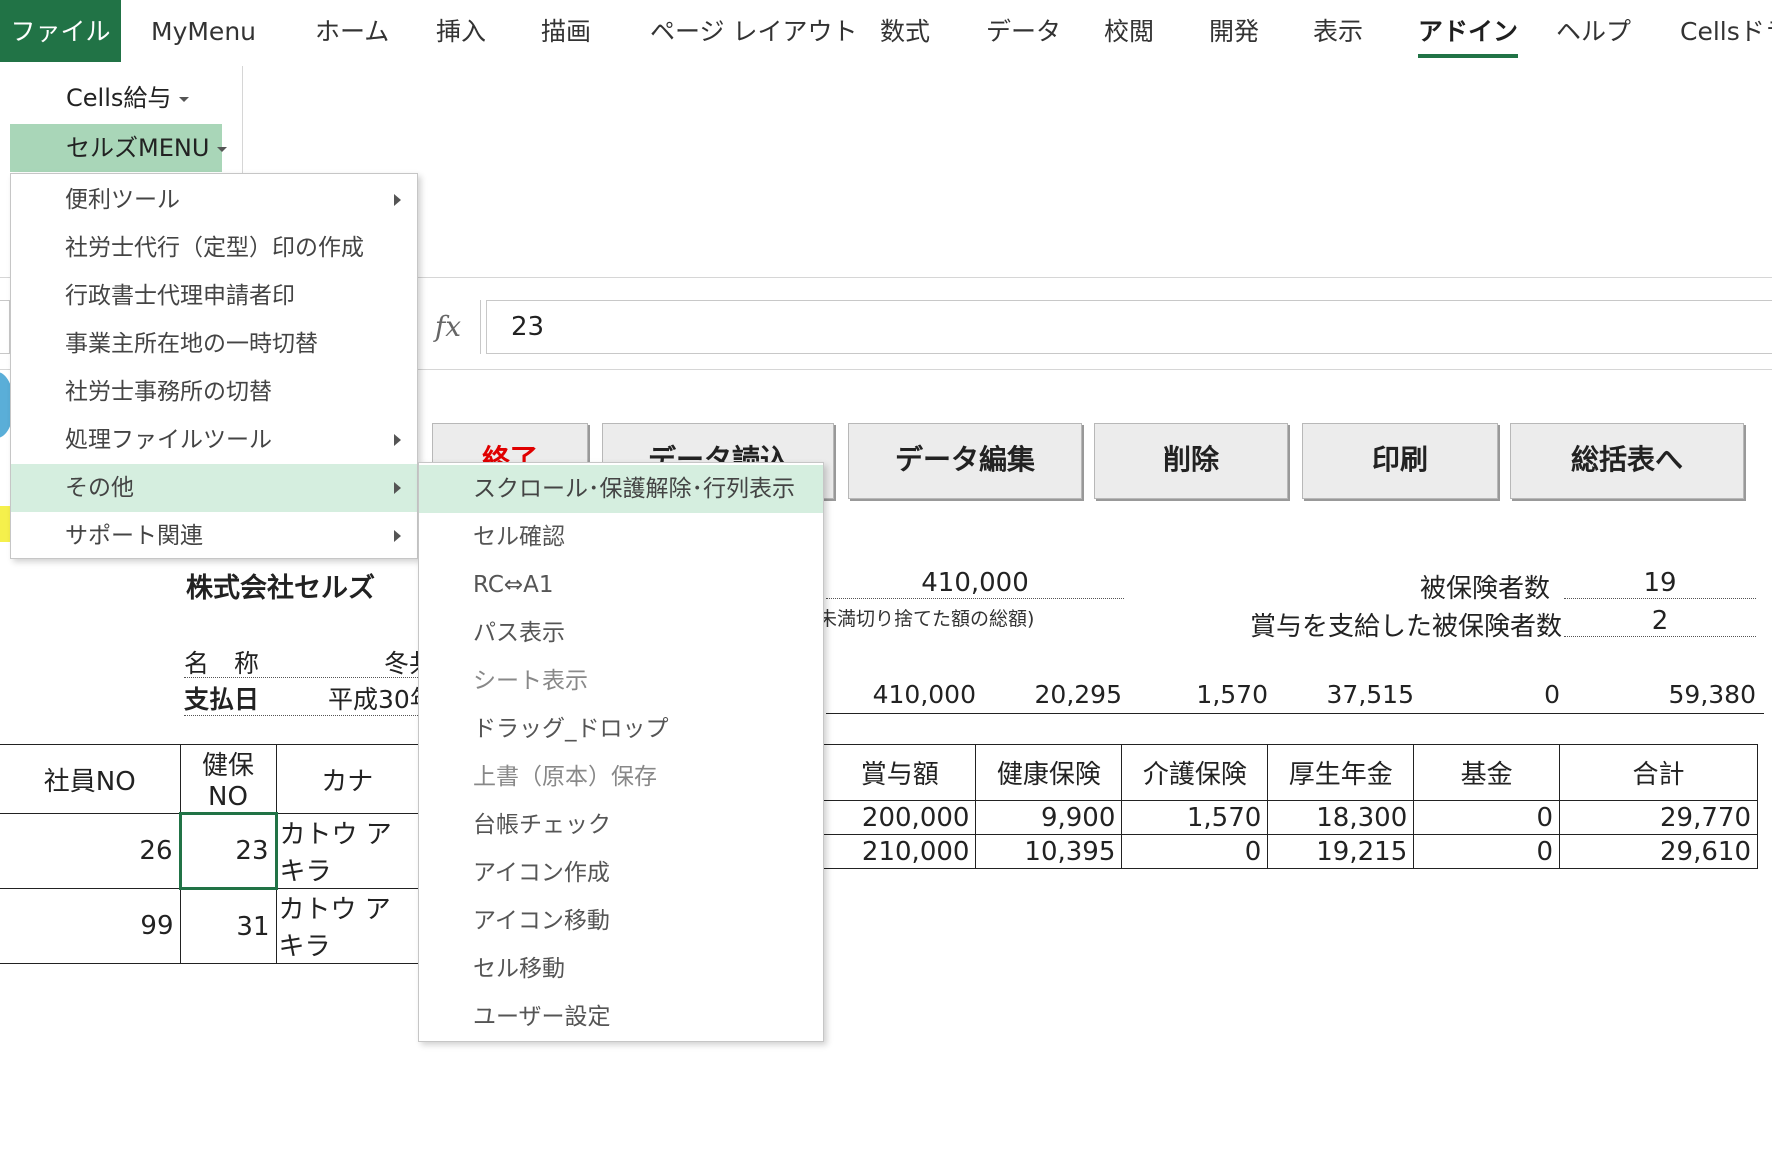  I want to click on name-row: 名 称 冬共, so click(309, 661).